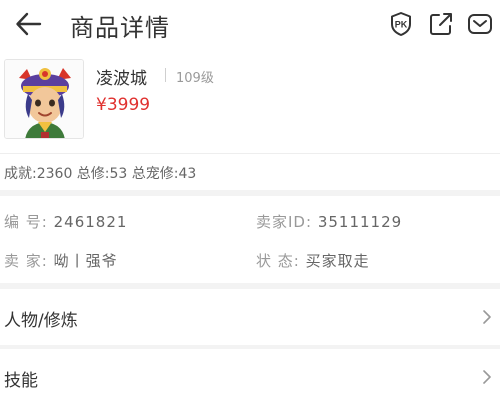 The width and height of the screenshot is (500, 402). What do you see at coordinates (121, 79) in the screenshot?
I see `product-name: 凌波城` at bounding box center [121, 79].